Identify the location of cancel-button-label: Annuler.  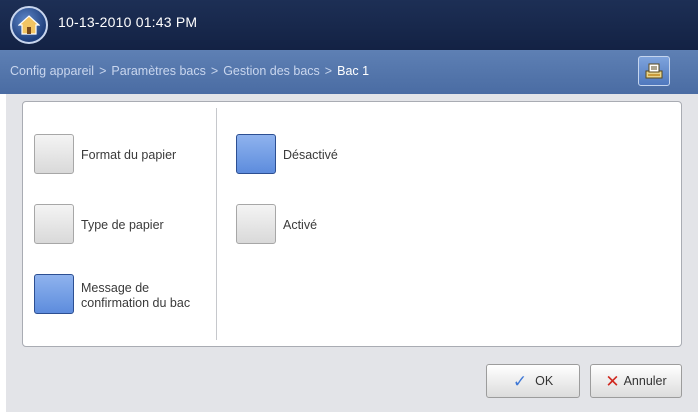
(645, 381).